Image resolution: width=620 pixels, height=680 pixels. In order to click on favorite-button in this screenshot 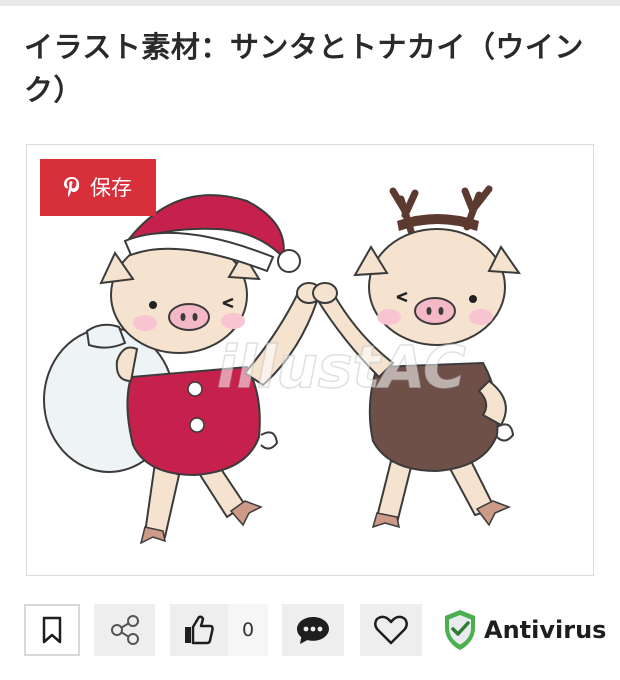, I will do `click(391, 630)`.